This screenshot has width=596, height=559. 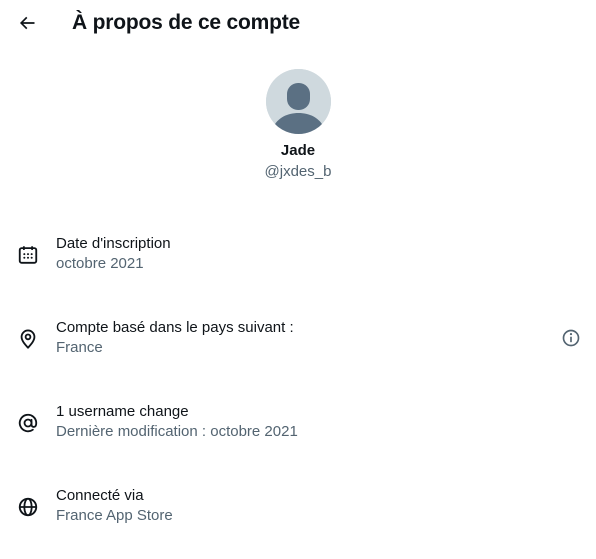 What do you see at coordinates (28, 507) in the screenshot?
I see `globe-icon` at bounding box center [28, 507].